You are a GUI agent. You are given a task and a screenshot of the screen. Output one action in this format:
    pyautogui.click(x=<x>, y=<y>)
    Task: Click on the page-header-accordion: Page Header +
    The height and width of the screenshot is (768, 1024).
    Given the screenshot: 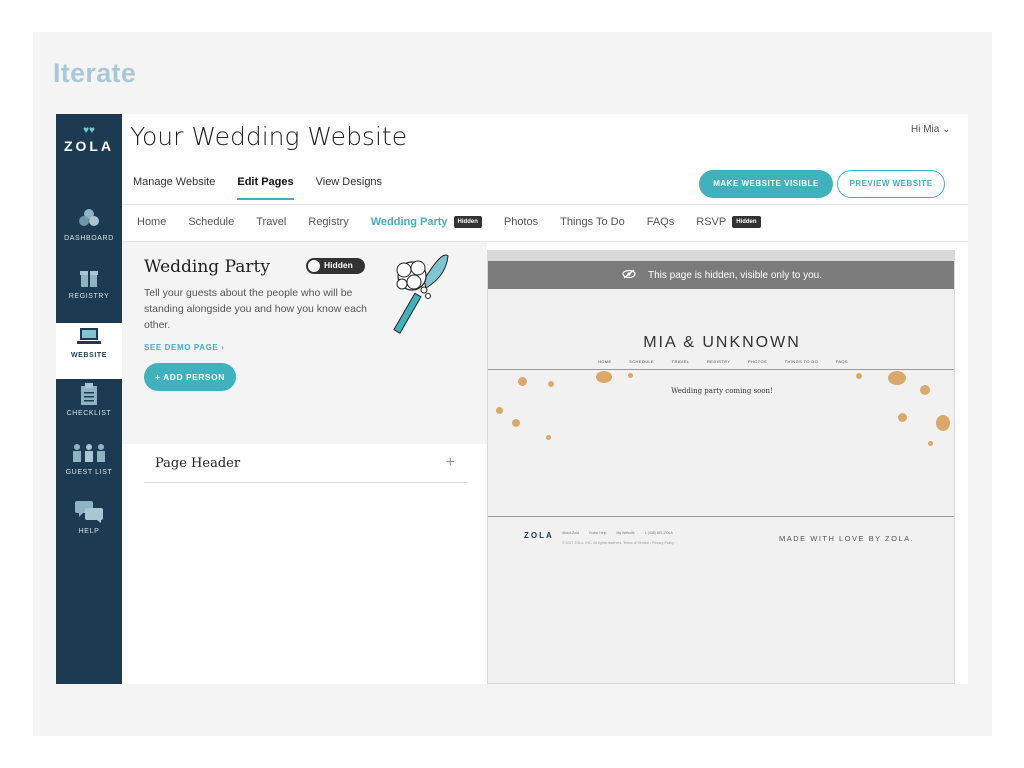 What is the action you would take?
    pyautogui.click(x=305, y=468)
    